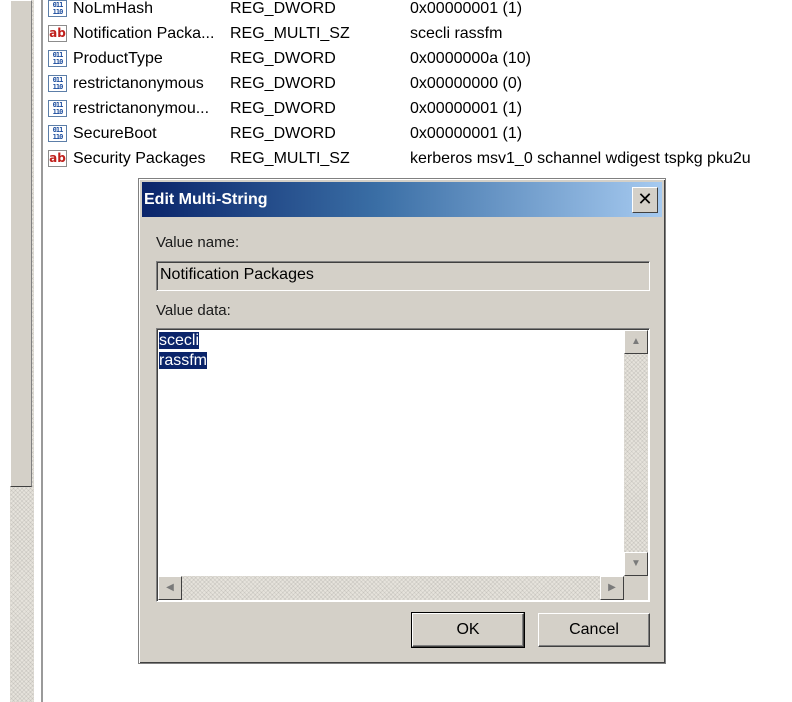  I want to click on scroll-up-button: ▲, so click(636, 342).